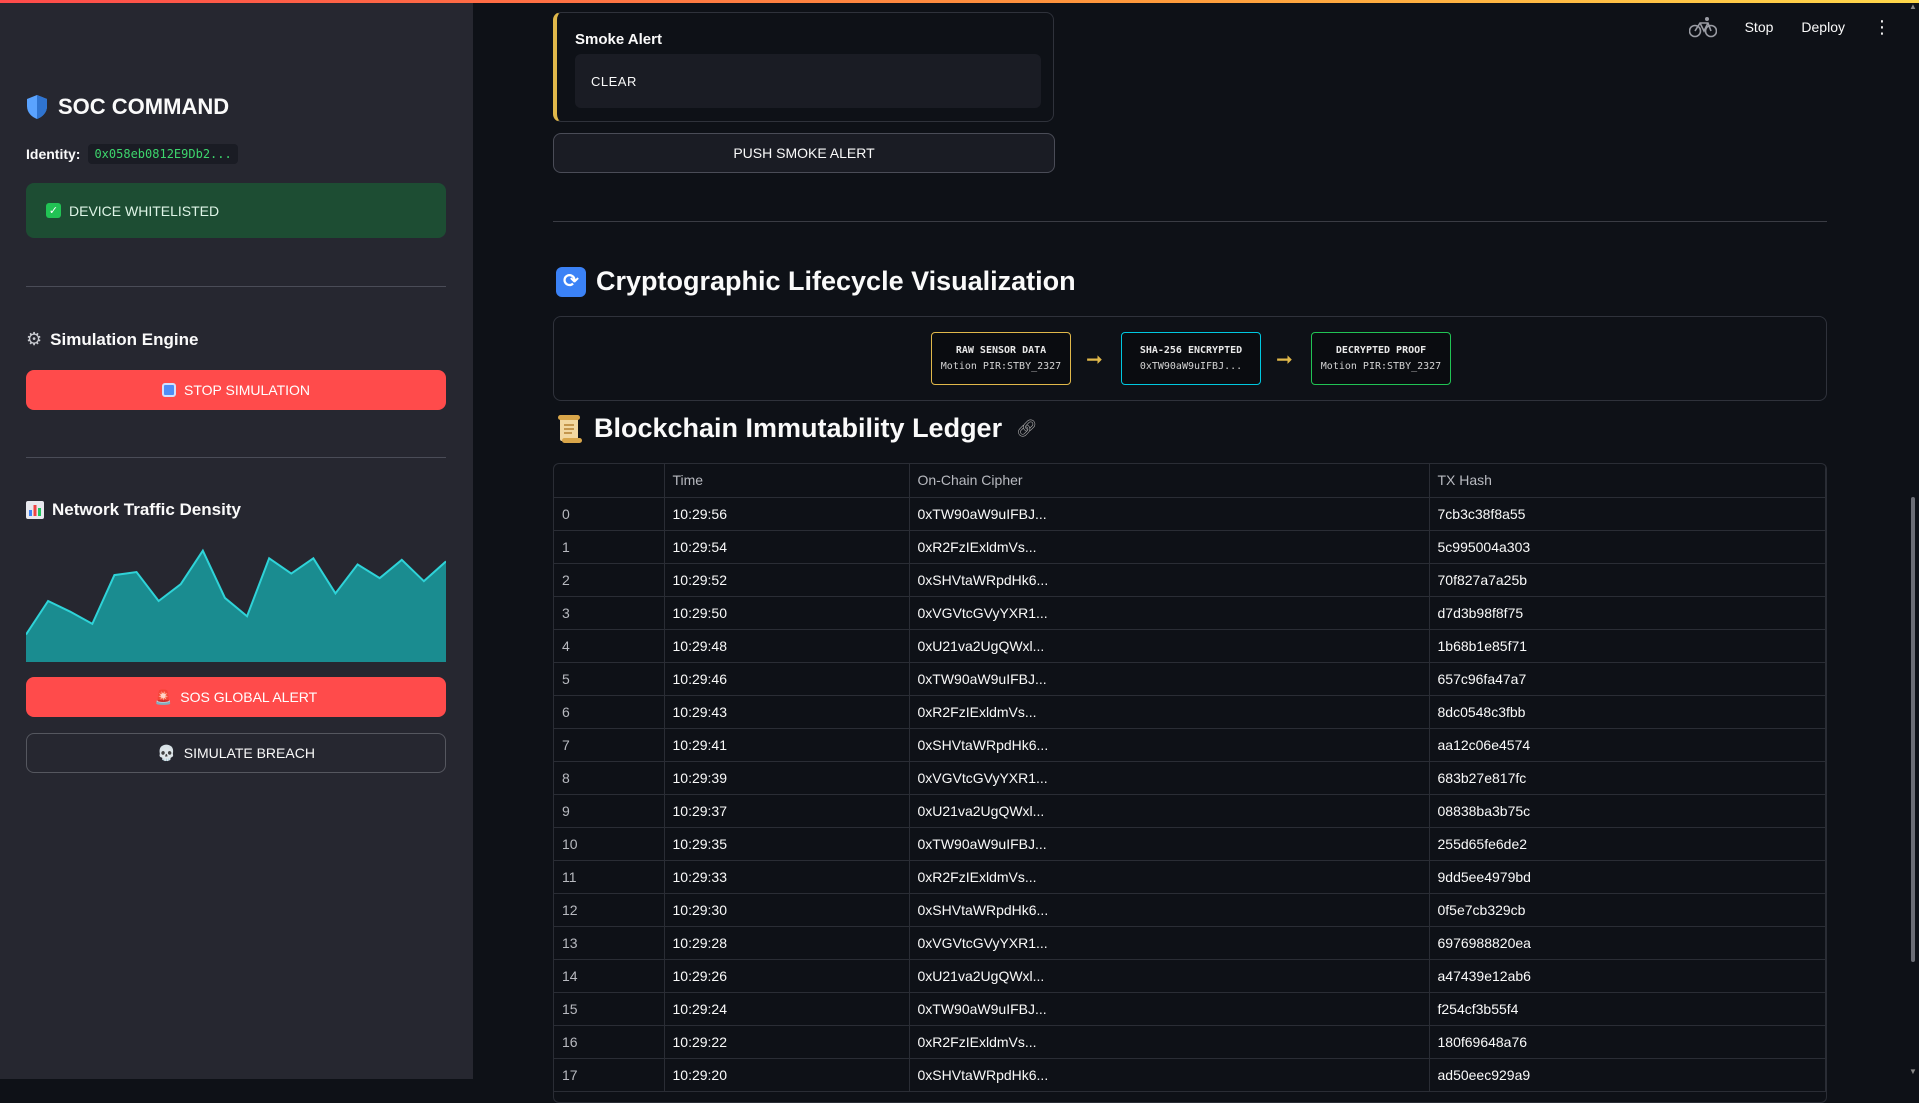 The image size is (1919, 1103). What do you see at coordinates (1759, 27) in the screenshot?
I see `stop-run-button: Stop` at bounding box center [1759, 27].